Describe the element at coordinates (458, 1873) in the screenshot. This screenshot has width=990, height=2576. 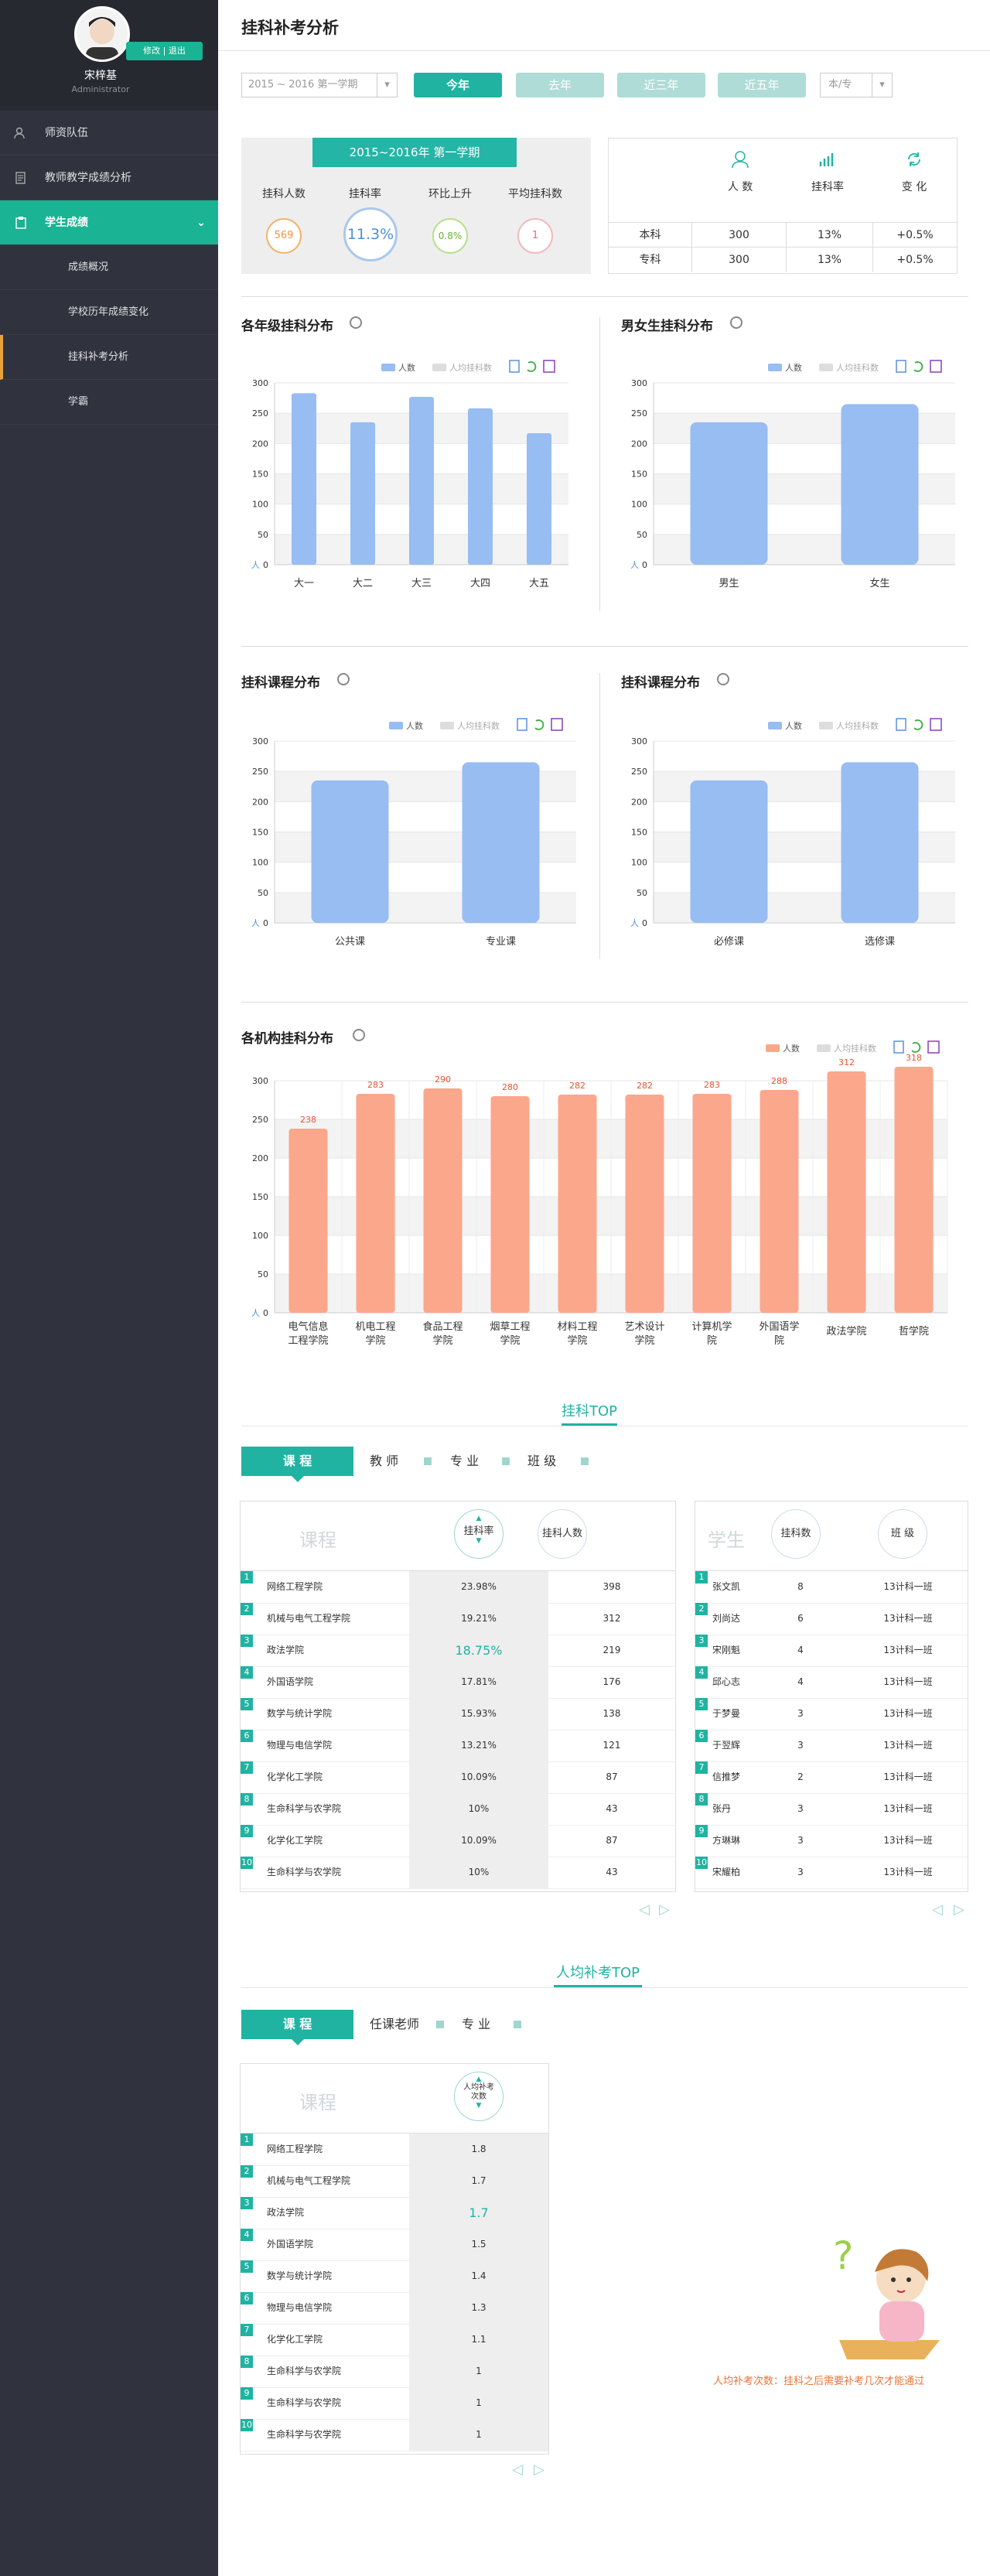
I see `table-row: 10 生命科学与农学院 10% 43` at that location.